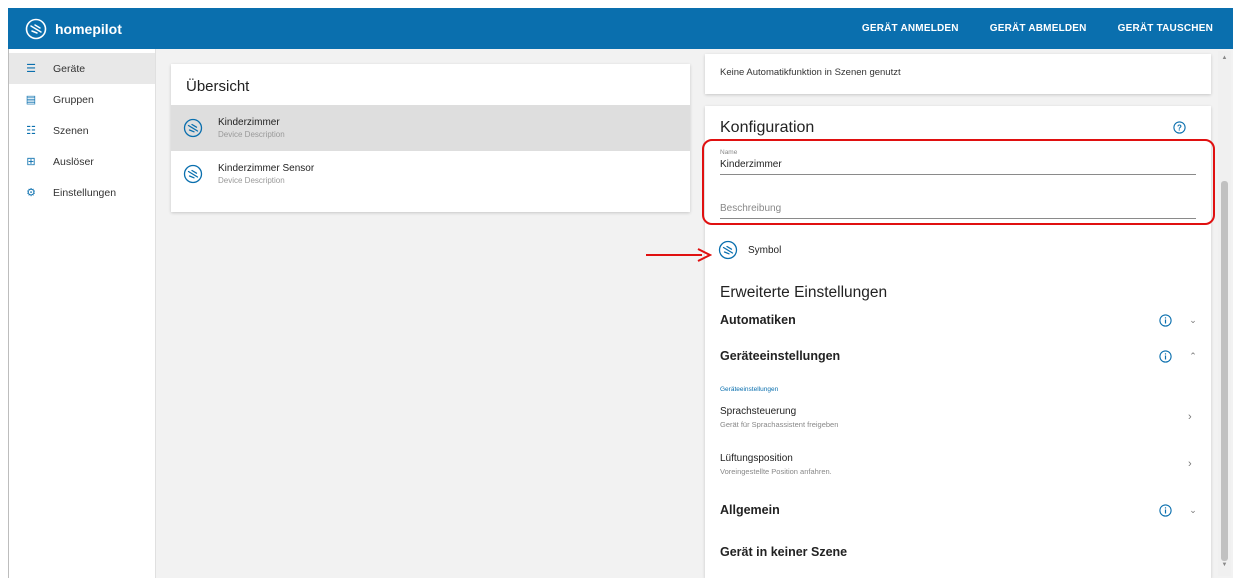 This screenshot has width=1233, height=578. I want to click on overview-title: Übersicht, so click(218, 86).